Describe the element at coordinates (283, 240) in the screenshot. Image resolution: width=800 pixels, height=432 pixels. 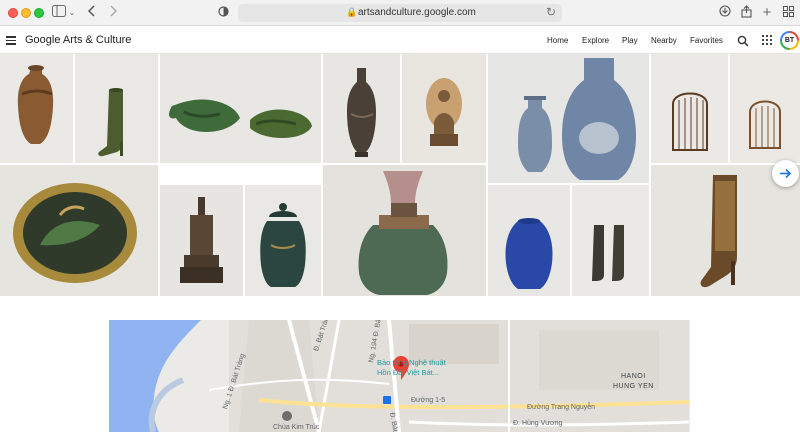
I see `tile-lidded-jar` at that location.